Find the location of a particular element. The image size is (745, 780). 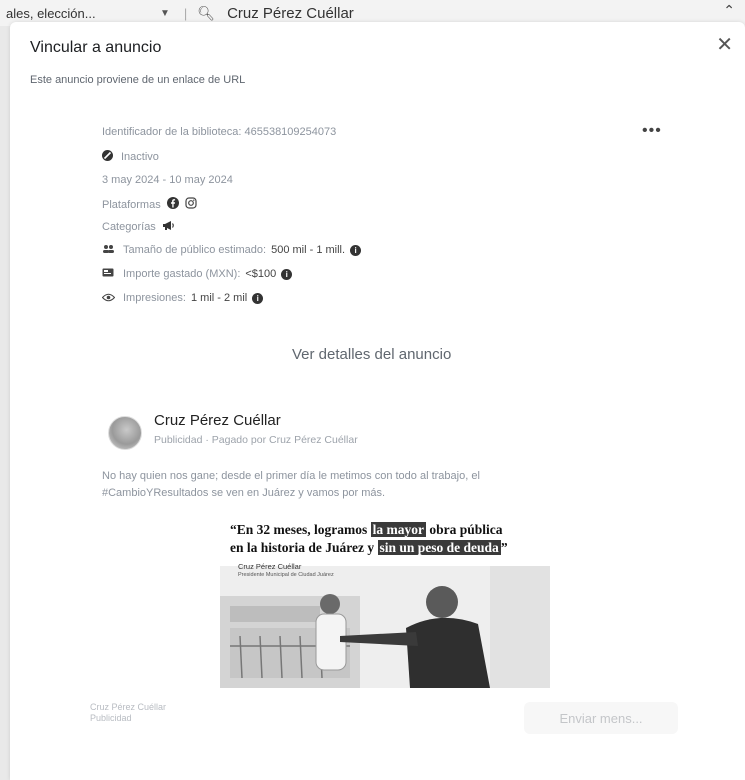

creative-caption-name: Cruz Pérez Cuéllar is located at coordinates (270, 566).